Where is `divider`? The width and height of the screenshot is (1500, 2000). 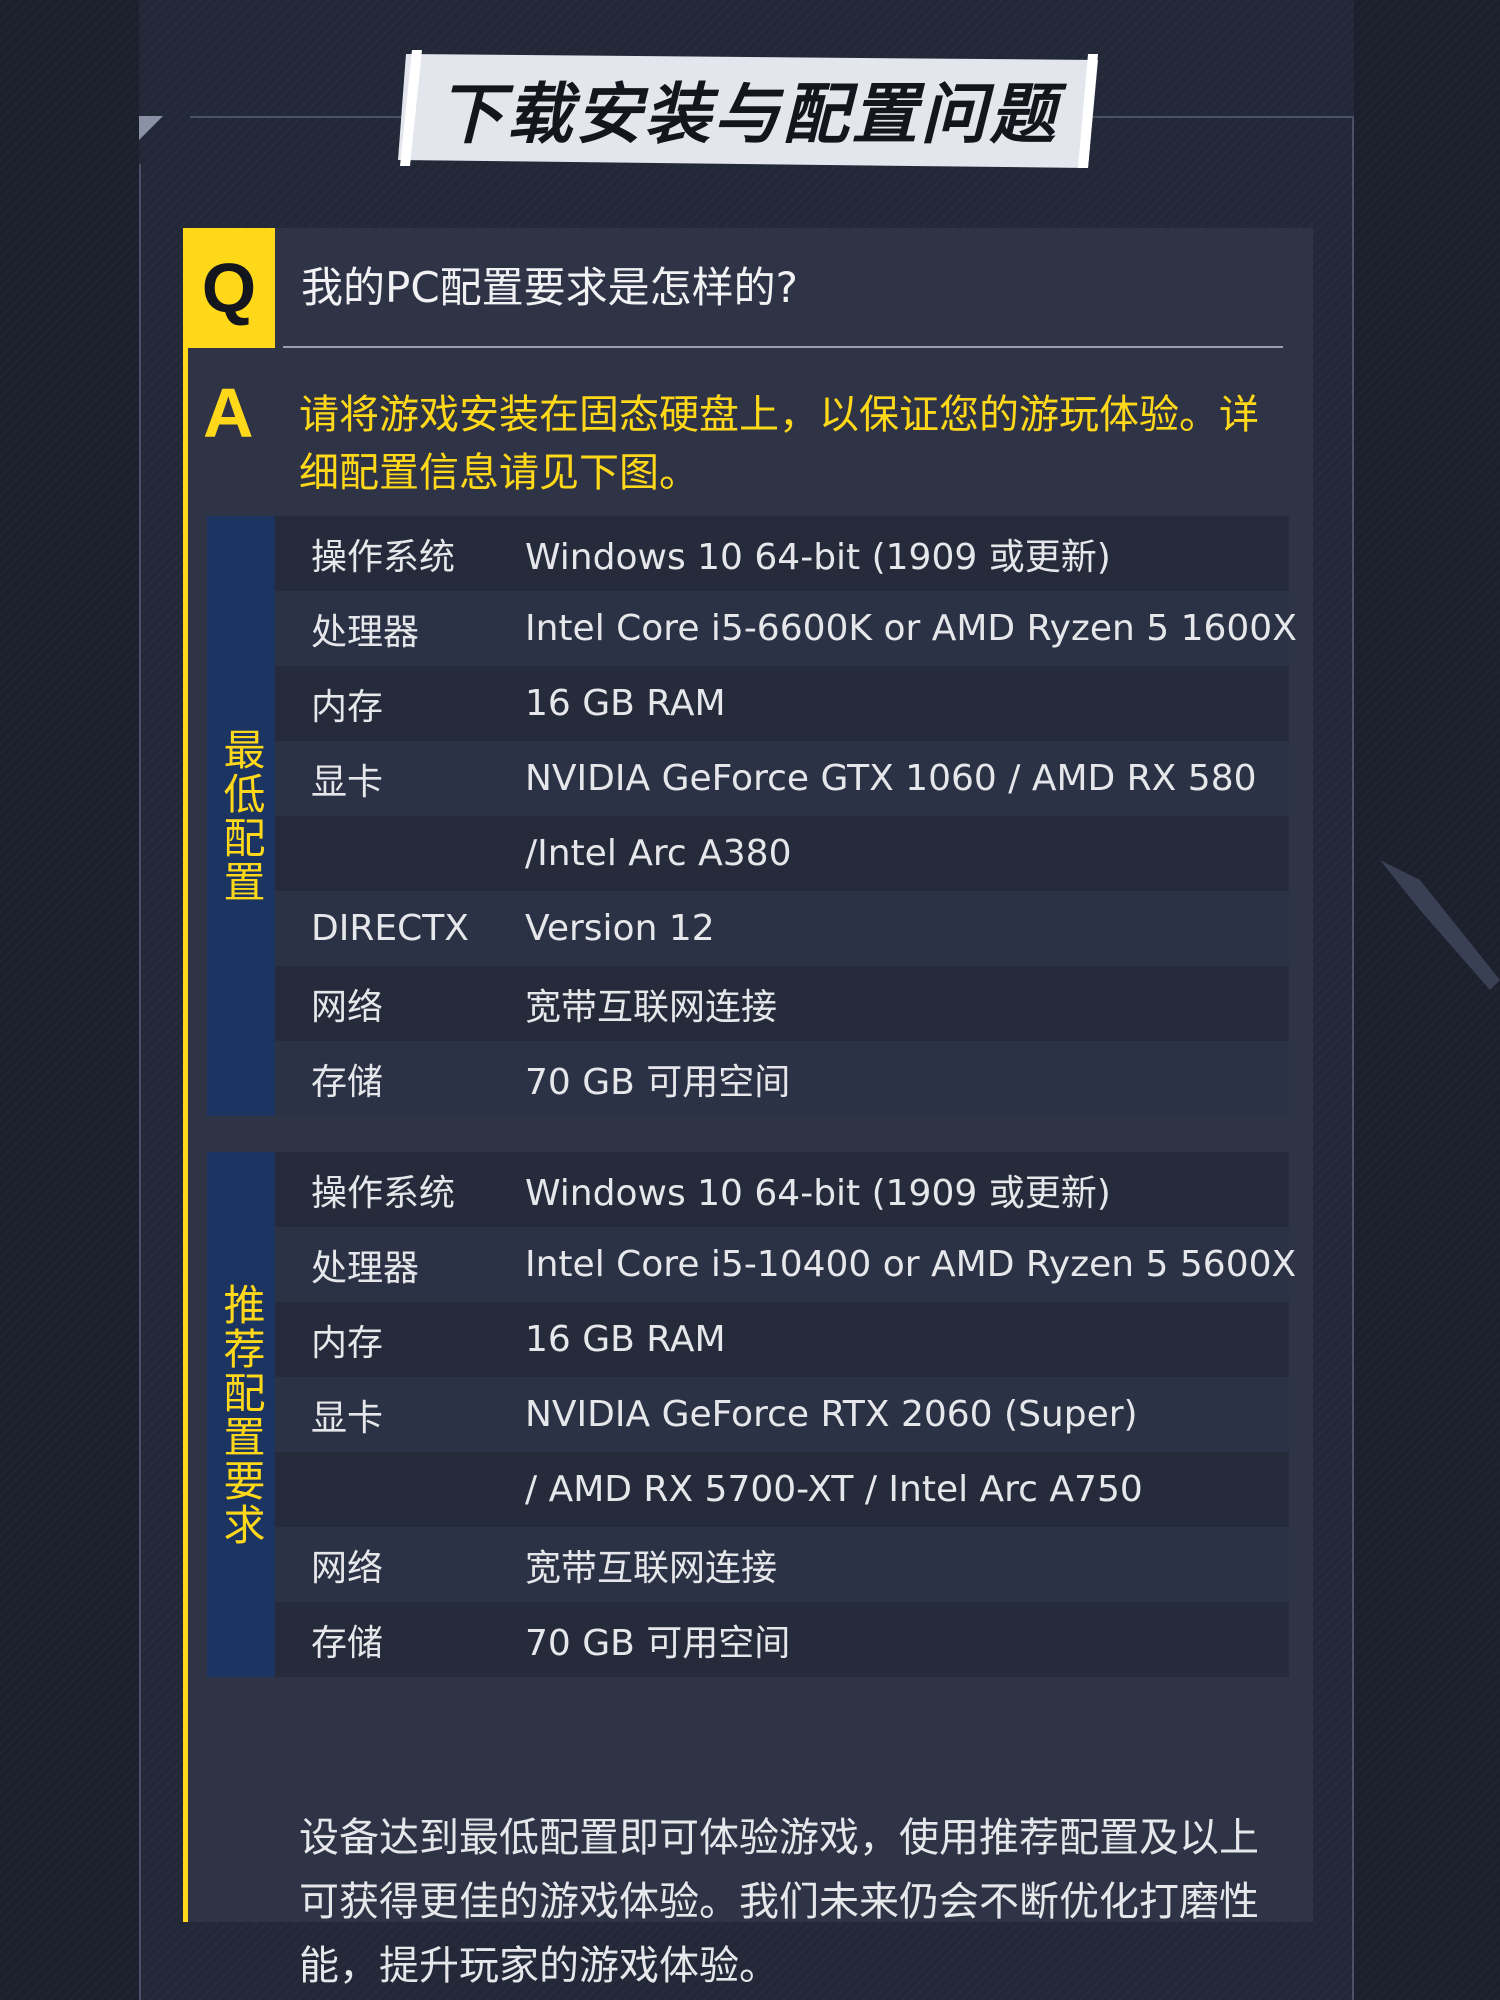
divider is located at coordinates (783, 347).